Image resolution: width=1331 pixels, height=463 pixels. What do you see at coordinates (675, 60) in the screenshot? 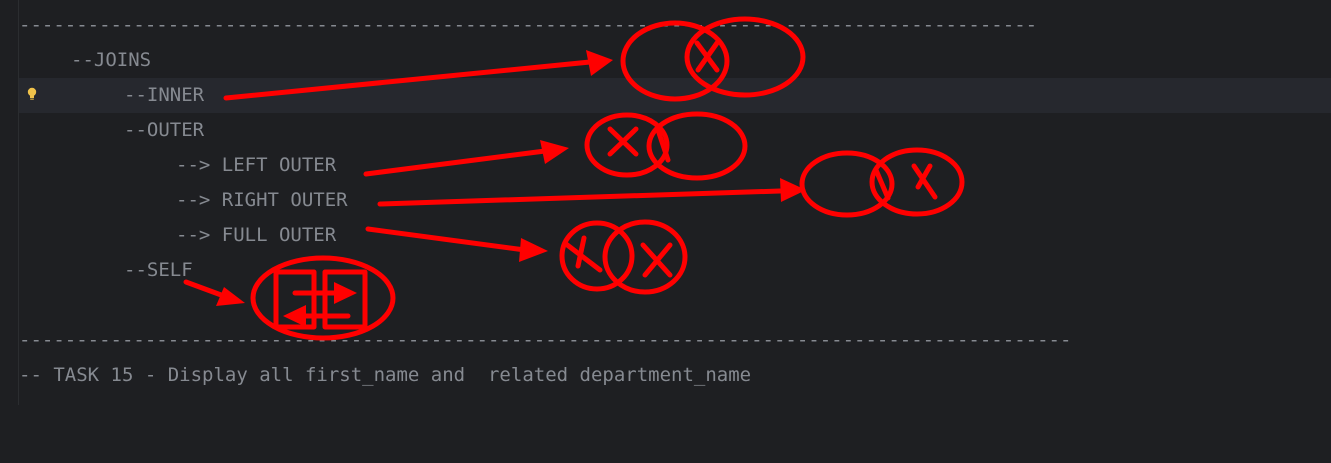
I see `code-line-joins: --JOINS` at bounding box center [675, 60].